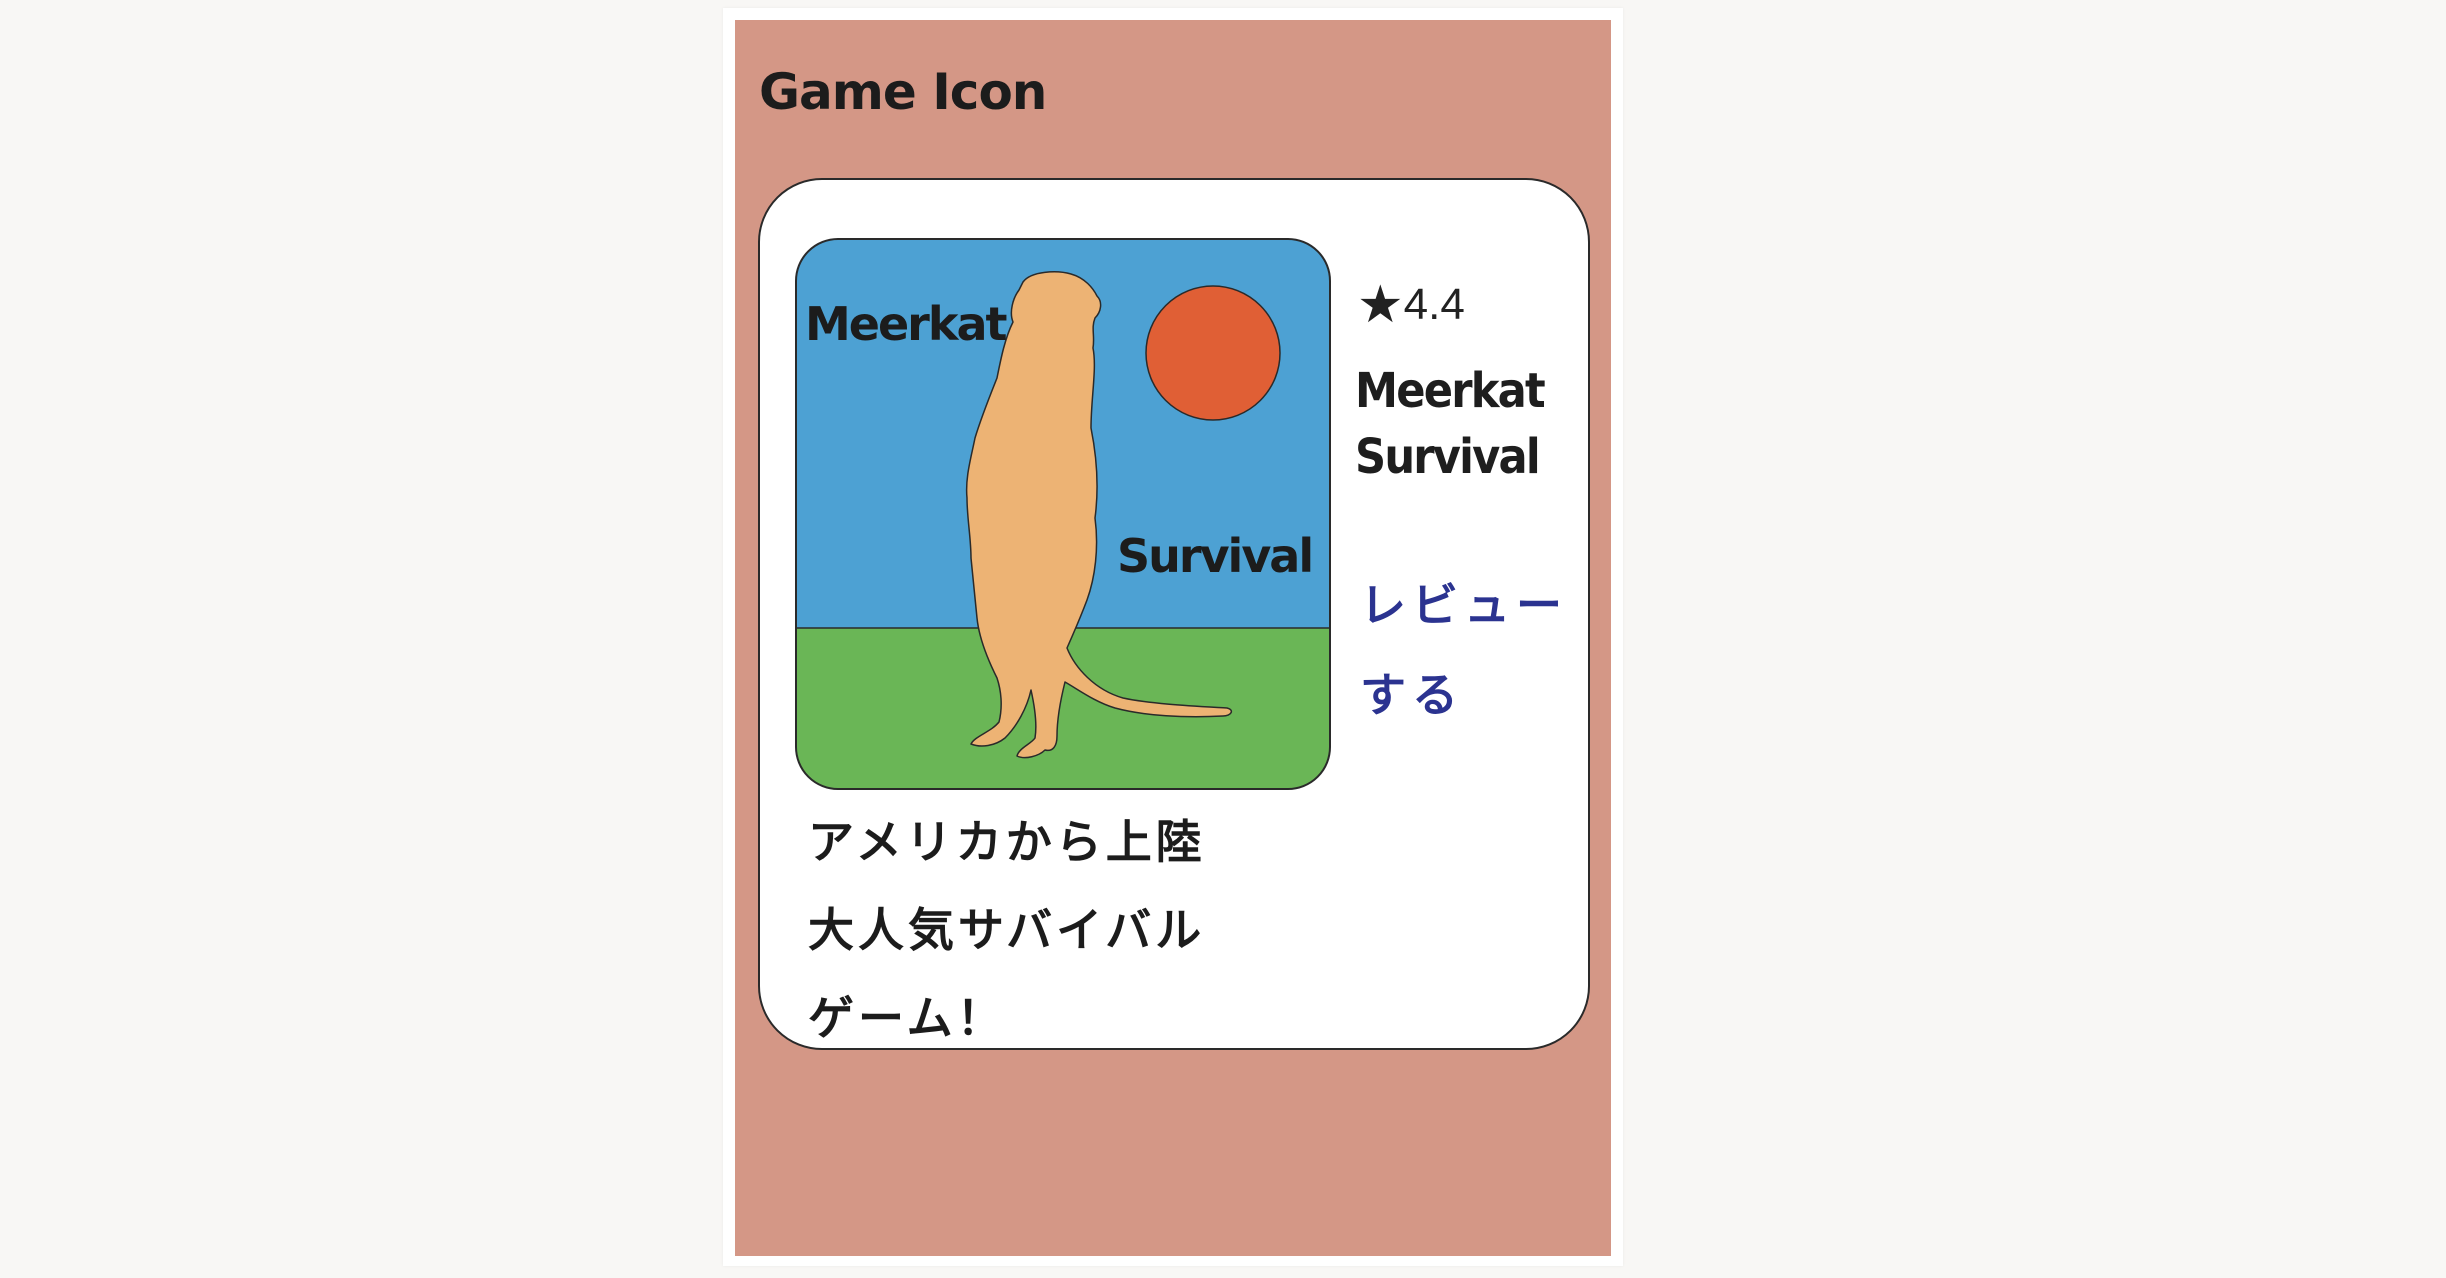  What do you see at coordinates (1450, 391) in the screenshot?
I see `game-name-line1: Meerkat` at bounding box center [1450, 391].